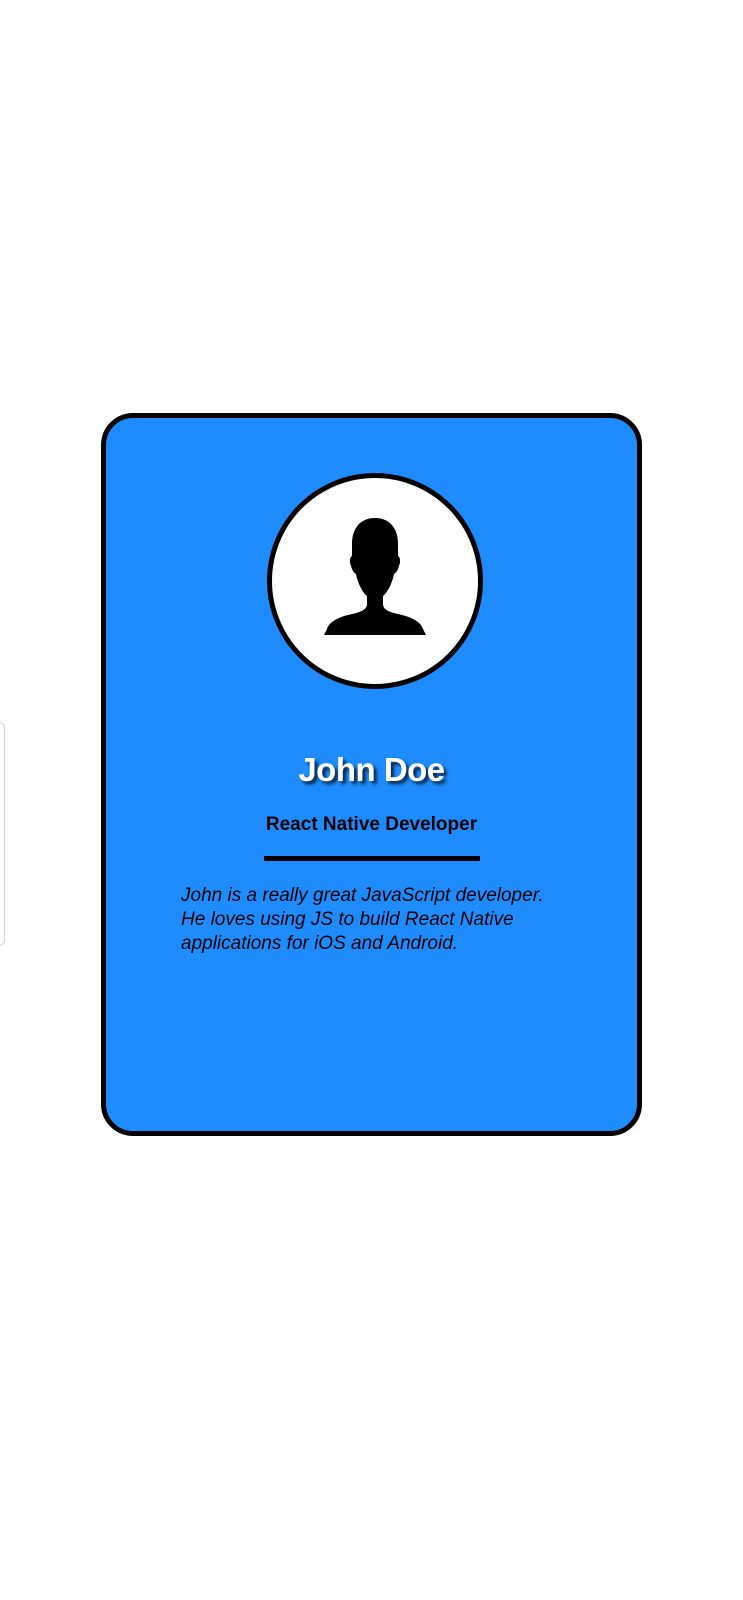 The image size is (743, 1600). What do you see at coordinates (372, 858) in the screenshot?
I see `divider` at bounding box center [372, 858].